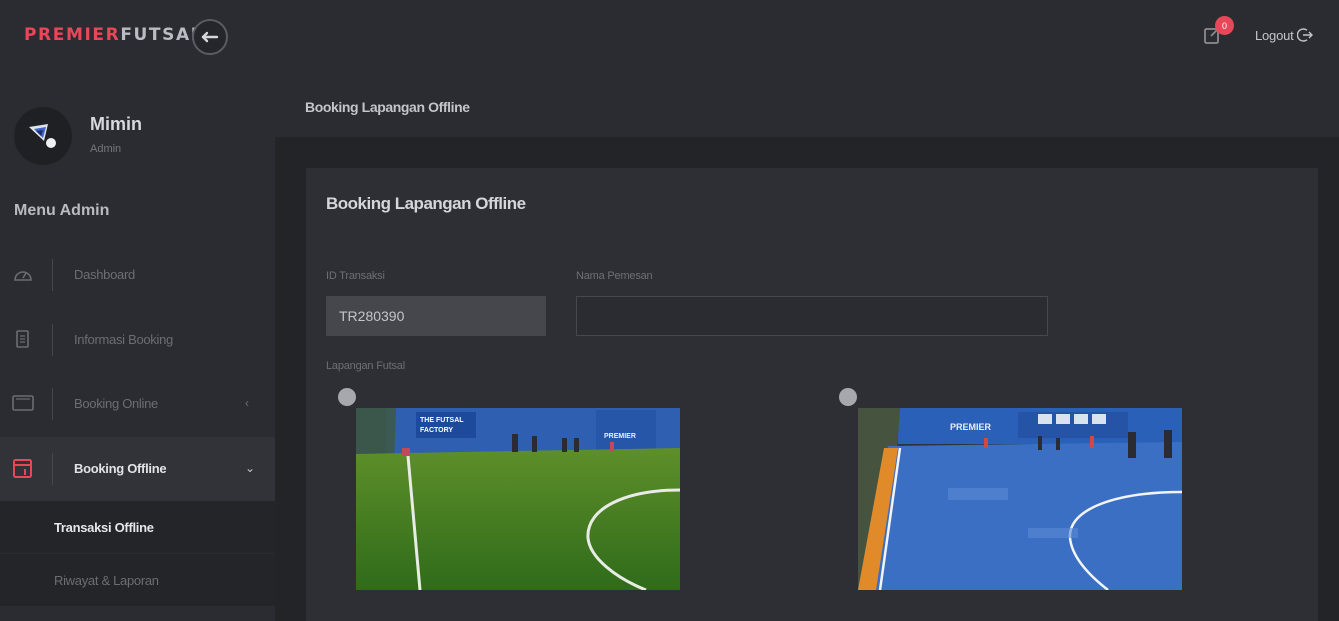 The image size is (1339, 621). Describe the element at coordinates (812, 316) in the screenshot. I see `nama-pemesan-field` at that location.